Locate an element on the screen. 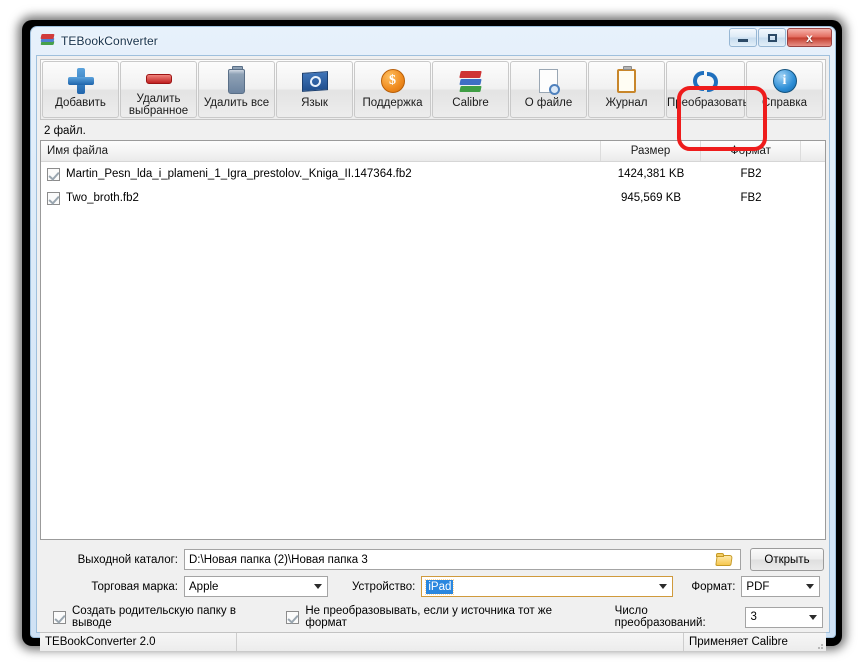  file-list-header: Имя файла Размер Формат is located at coordinates (433, 151).